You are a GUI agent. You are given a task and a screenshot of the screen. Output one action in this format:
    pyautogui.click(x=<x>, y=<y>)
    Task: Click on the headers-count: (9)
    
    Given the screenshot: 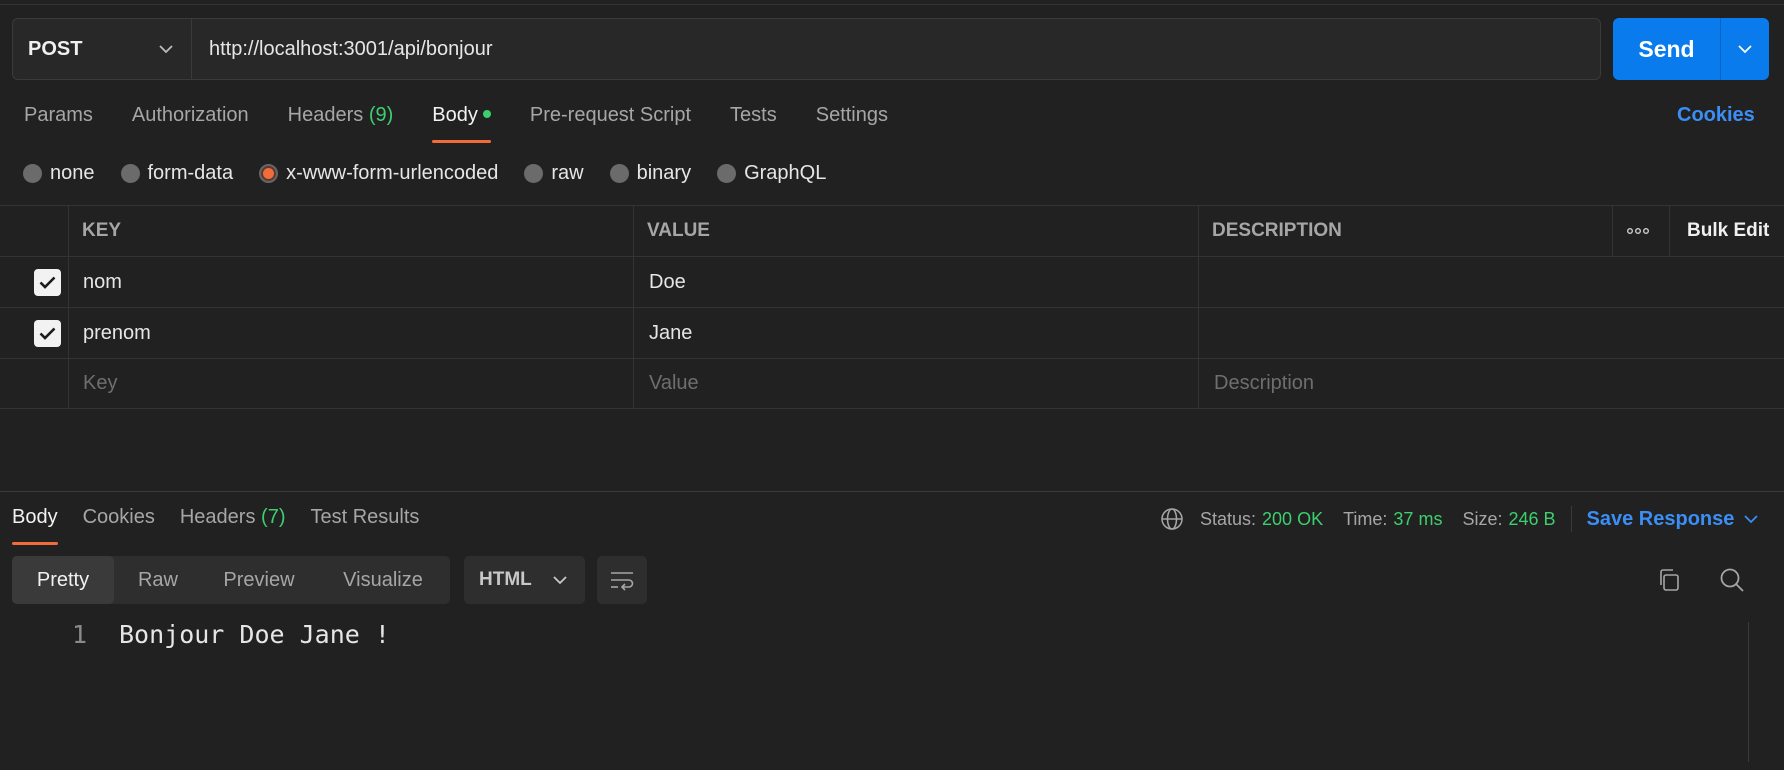 What is the action you would take?
    pyautogui.click(x=381, y=115)
    